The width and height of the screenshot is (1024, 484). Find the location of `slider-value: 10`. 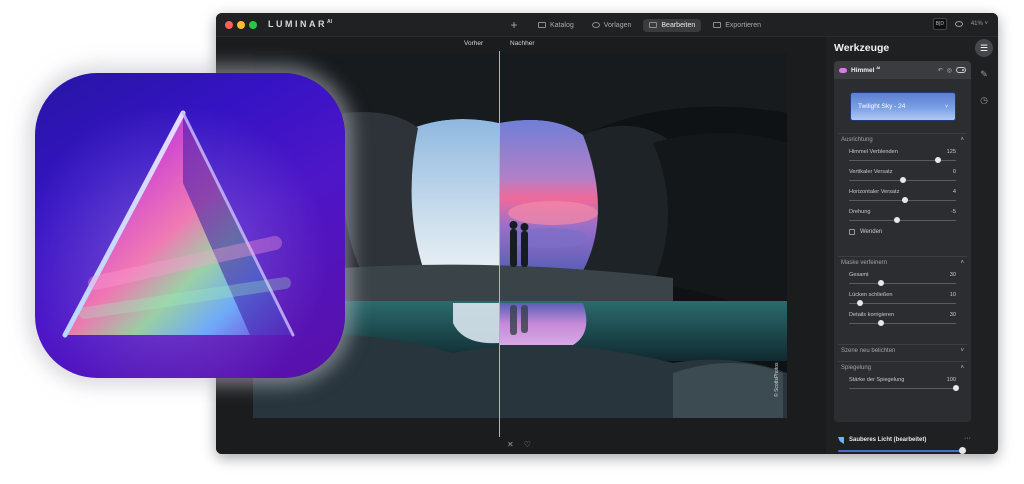

slider-value: 10 is located at coordinates (952, 295).